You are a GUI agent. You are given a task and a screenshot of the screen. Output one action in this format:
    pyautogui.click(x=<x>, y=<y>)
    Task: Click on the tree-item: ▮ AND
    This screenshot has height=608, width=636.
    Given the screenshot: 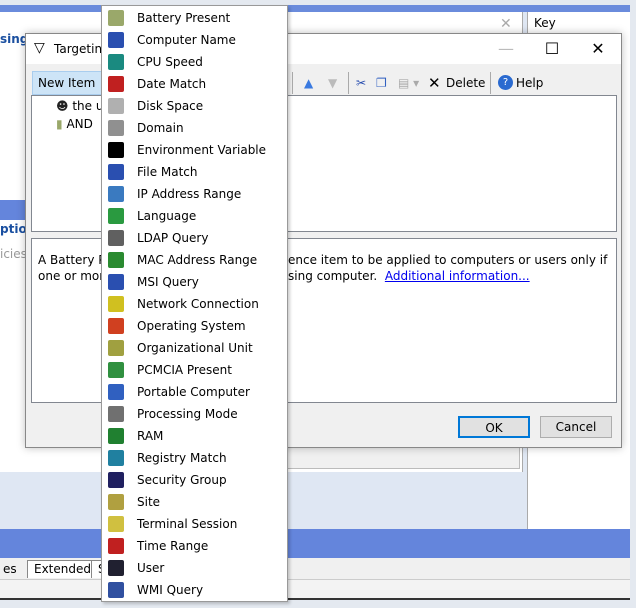 What is the action you would take?
    pyautogui.click(x=74, y=124)
    